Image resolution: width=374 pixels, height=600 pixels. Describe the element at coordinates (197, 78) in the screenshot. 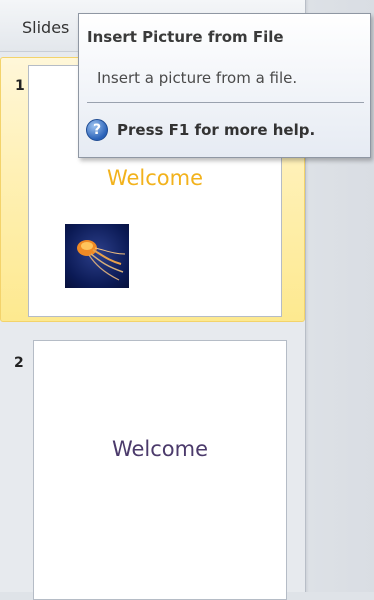

I see `tooltip-description: Insert a picture from a file.` at that location.